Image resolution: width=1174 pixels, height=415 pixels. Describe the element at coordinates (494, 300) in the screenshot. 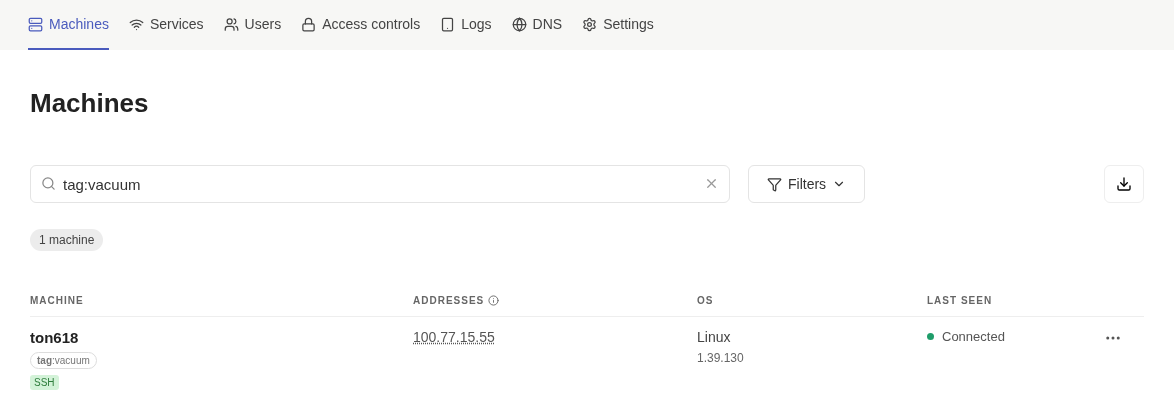

I see `info-icon` at that location.